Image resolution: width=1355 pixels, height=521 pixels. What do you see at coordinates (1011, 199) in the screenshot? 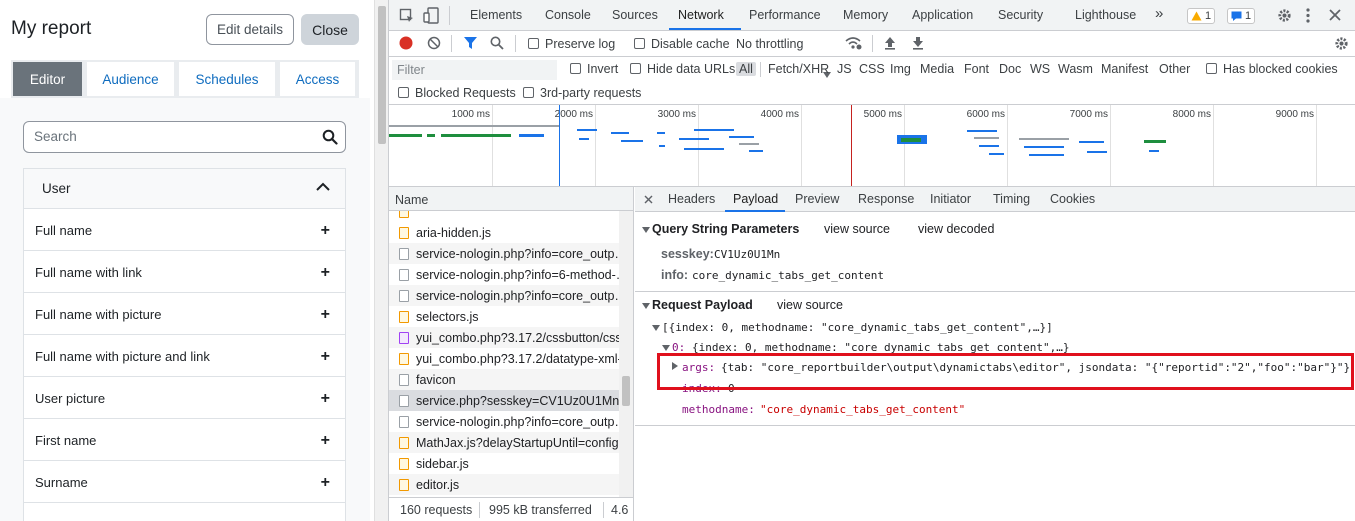
I see `tab-timing: Timing` at bounding box center [1011, 199].